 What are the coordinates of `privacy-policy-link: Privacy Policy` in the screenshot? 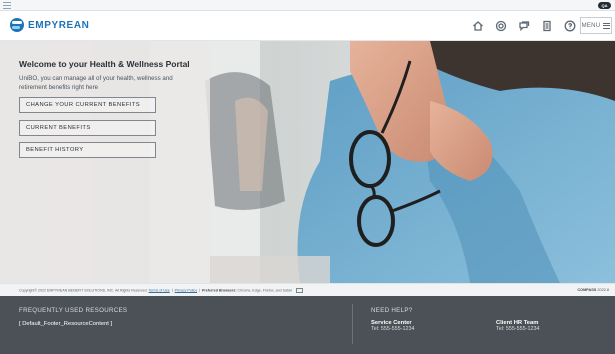 It's located at (186, 290).